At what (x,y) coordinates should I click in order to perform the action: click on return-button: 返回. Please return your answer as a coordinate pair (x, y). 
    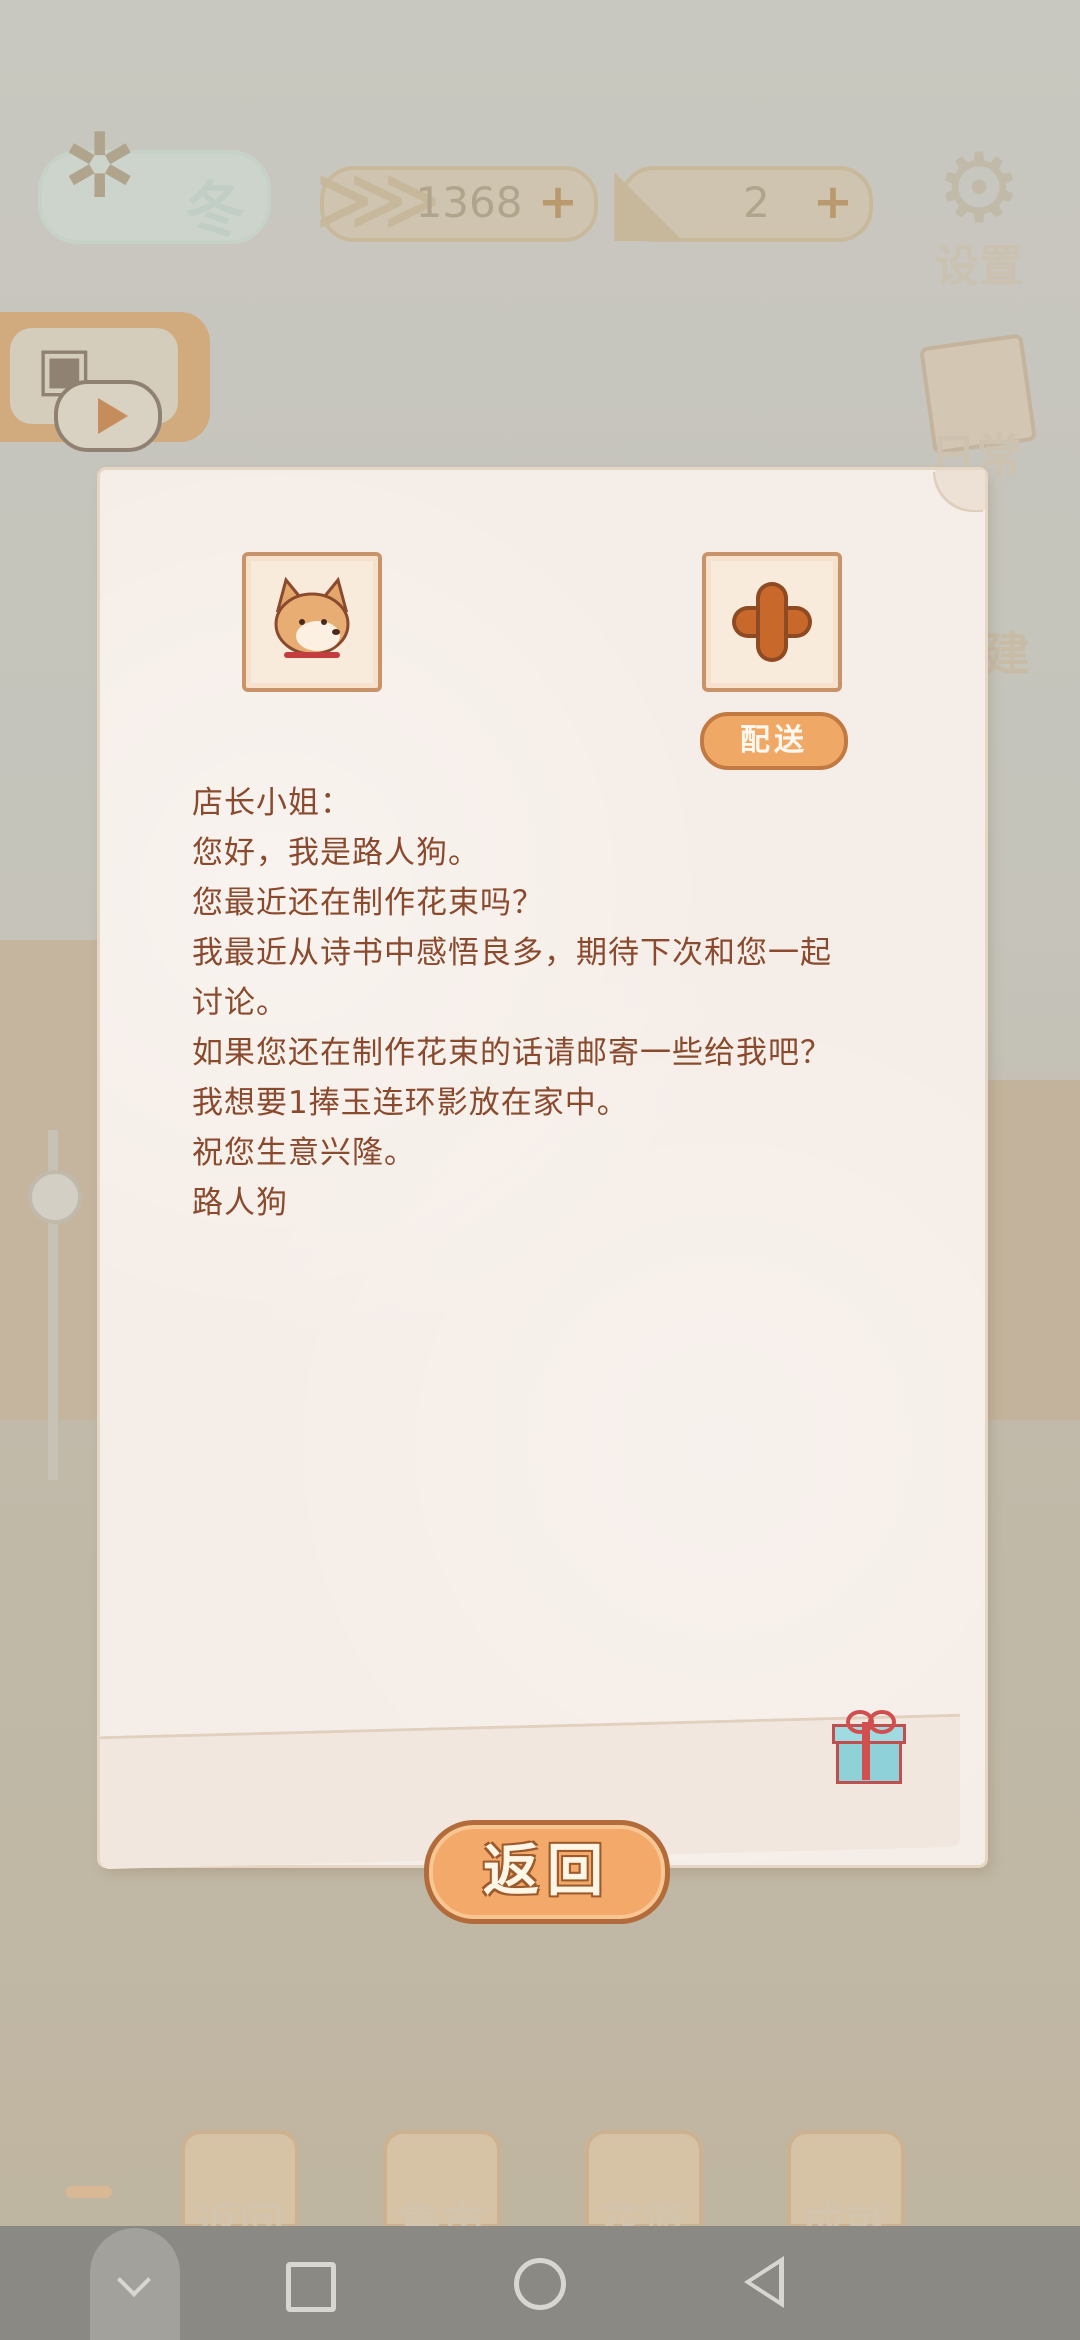
    Looking at the image, I should click on (547, 1872).